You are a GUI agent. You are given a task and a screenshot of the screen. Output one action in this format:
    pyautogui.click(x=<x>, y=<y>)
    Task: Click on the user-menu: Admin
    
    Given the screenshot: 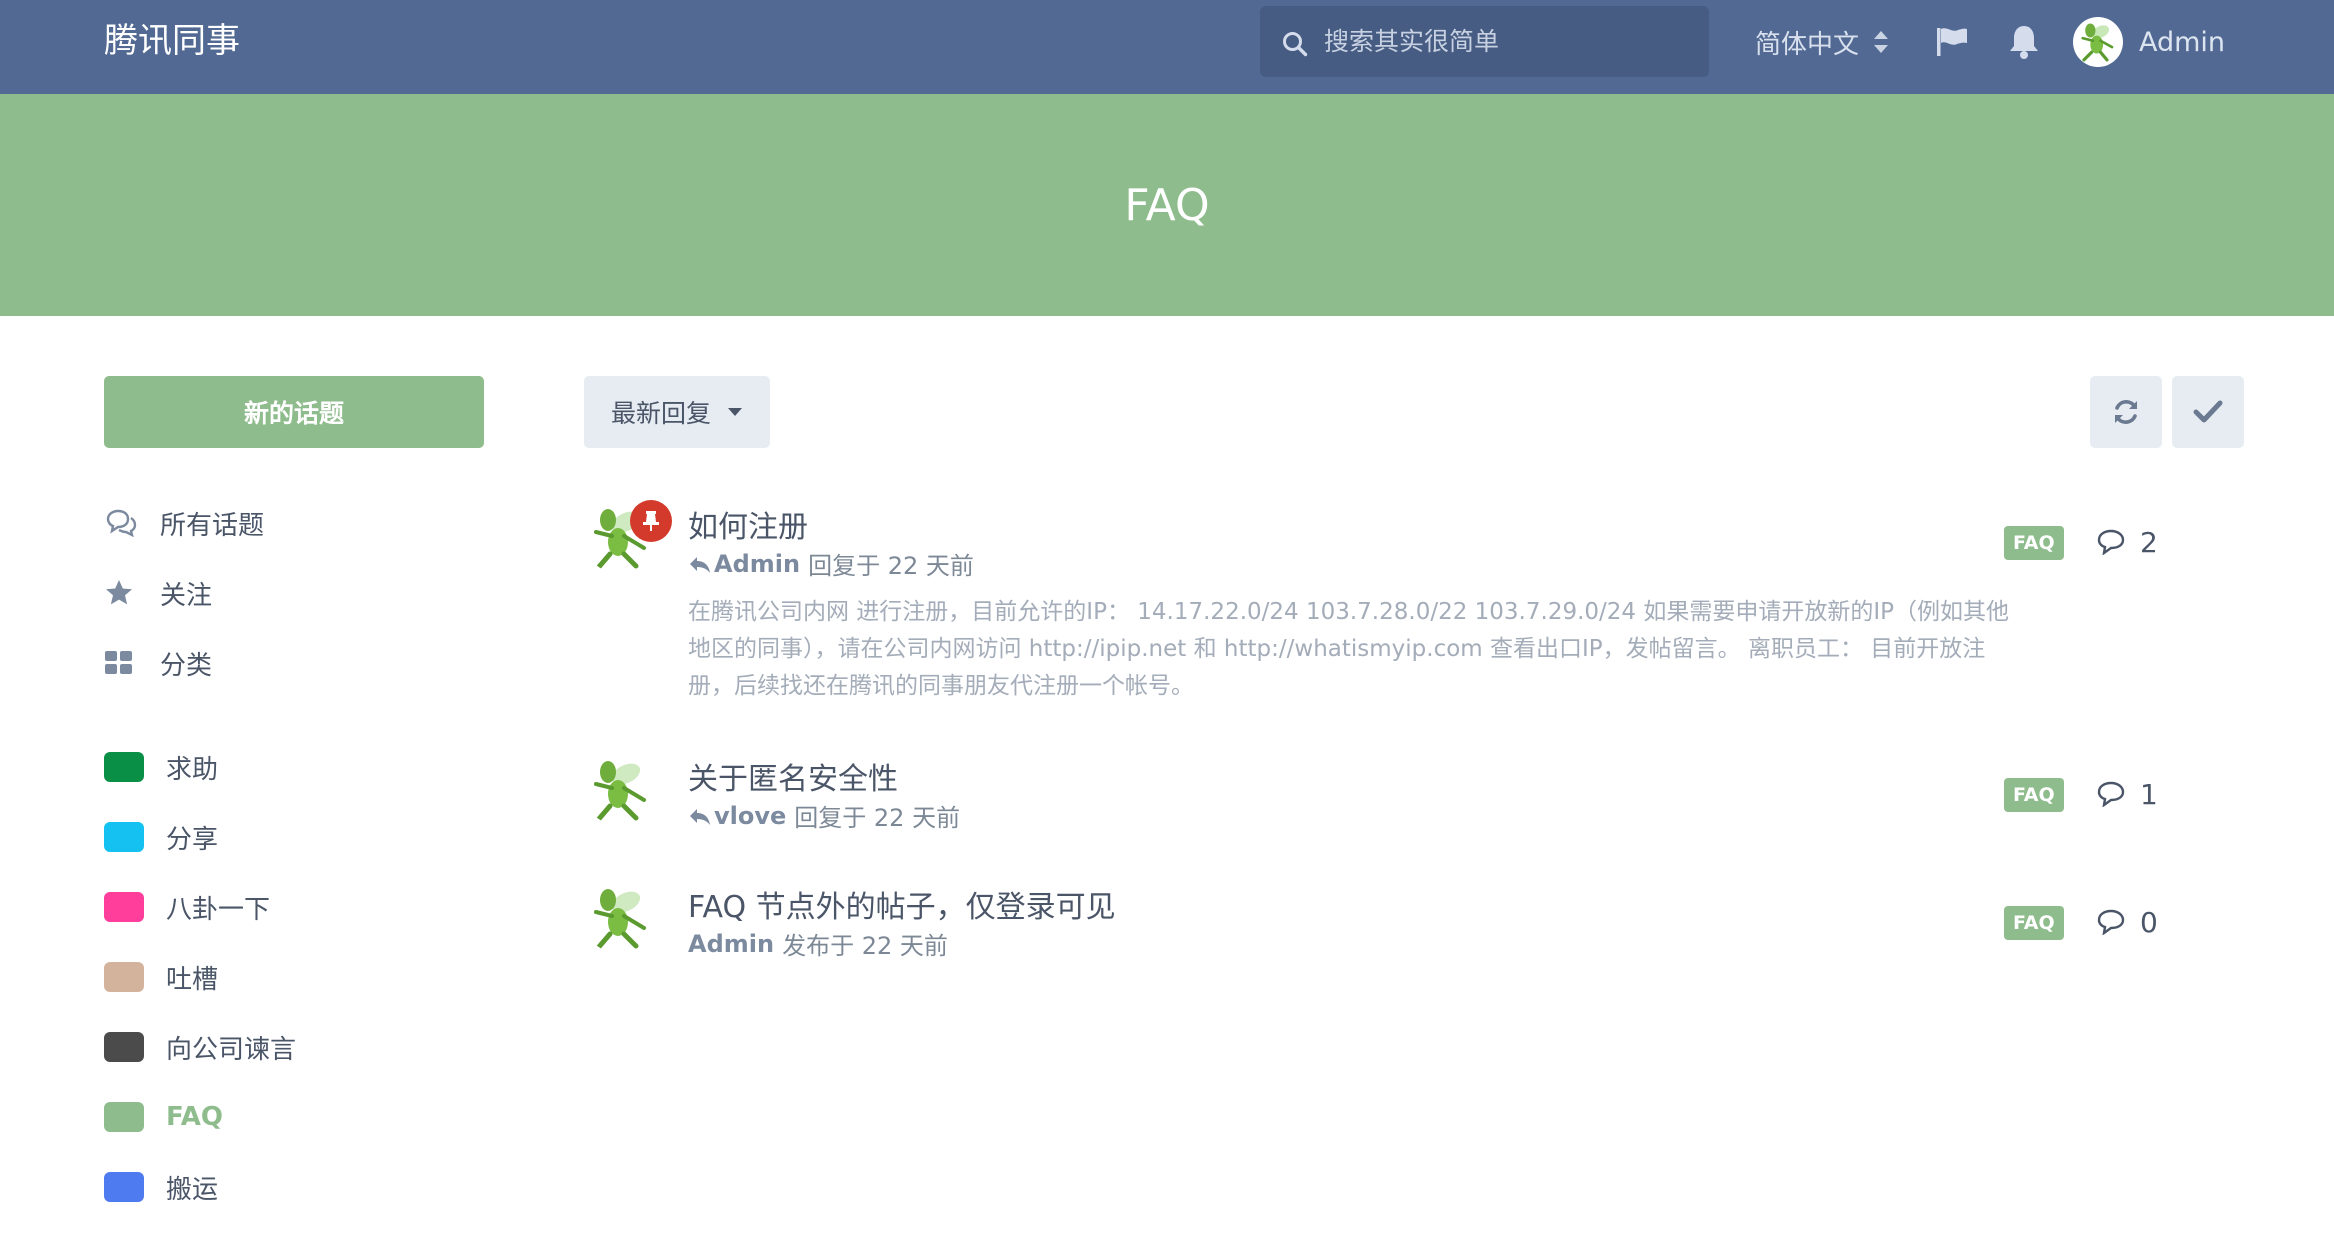 What is the action you would take?
    pyautogui.click(x=2149, y=42)
    